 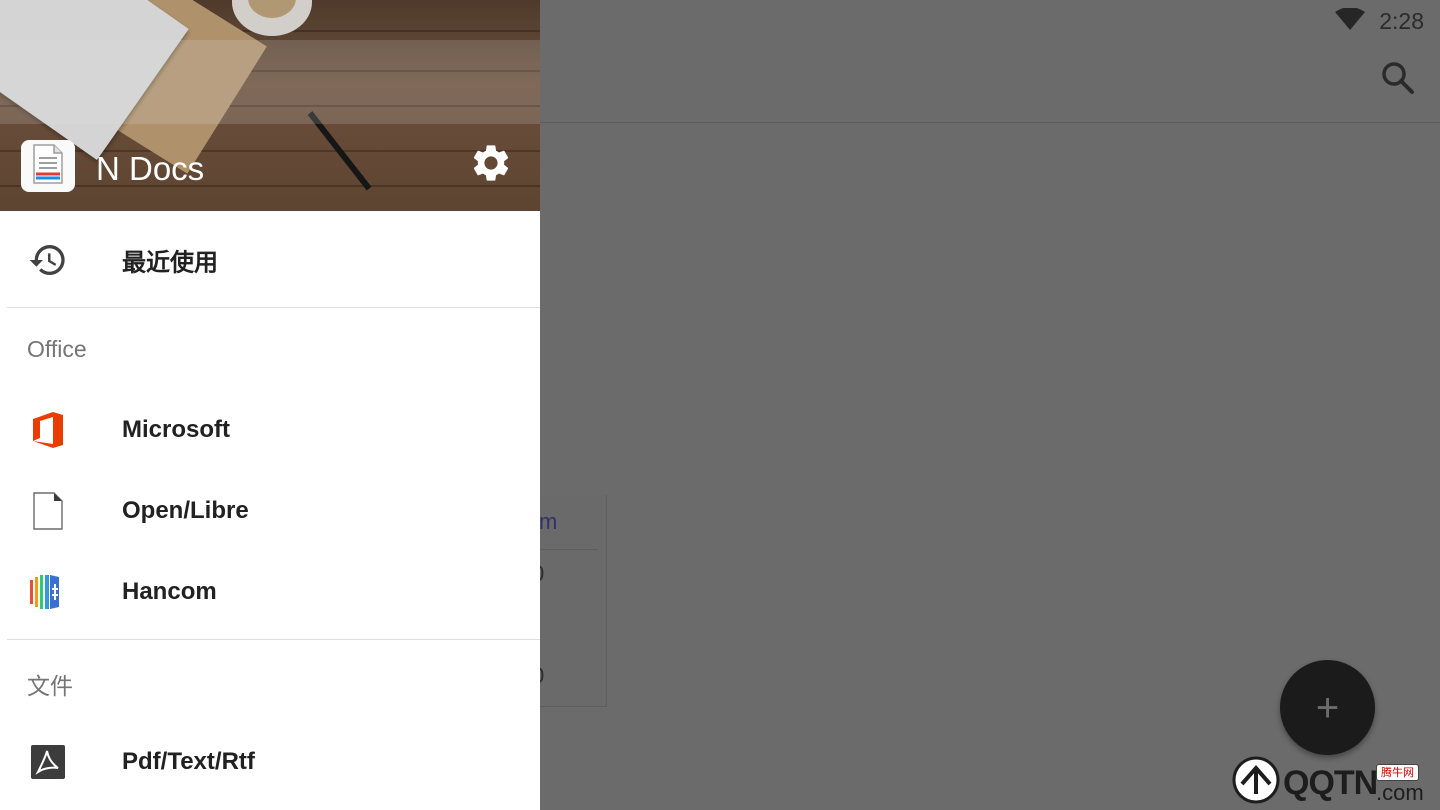 I want to click on libreoffice-document-icon, so click(x=48, y=511).